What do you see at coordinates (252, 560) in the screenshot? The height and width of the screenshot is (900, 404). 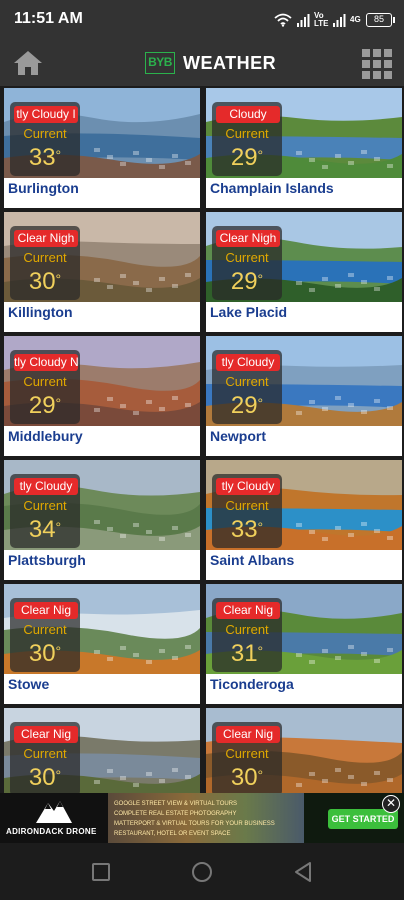 I see `location-name: Saint Albans` at bounding box center [252, 560].